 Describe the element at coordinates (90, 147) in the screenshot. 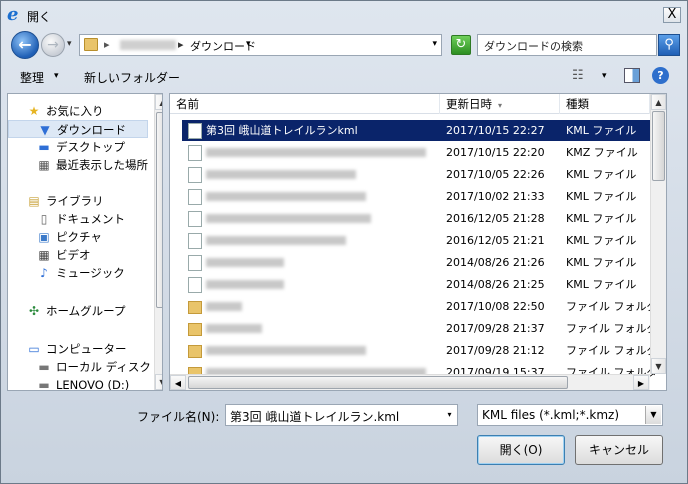

I see `nav-item-label: デスクトップ` at that location.